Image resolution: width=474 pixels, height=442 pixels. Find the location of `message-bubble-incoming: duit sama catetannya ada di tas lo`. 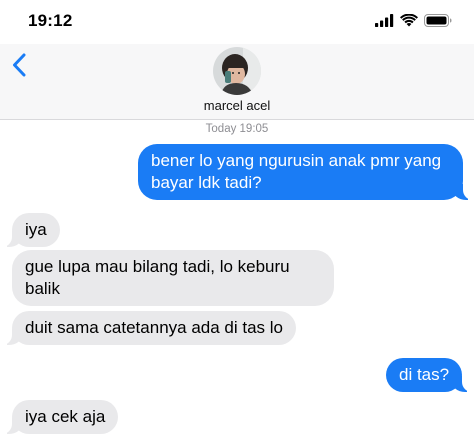

message-bubble-incoming: duit sama catetannya ada di tas lo is located at coordinates (149, 328).